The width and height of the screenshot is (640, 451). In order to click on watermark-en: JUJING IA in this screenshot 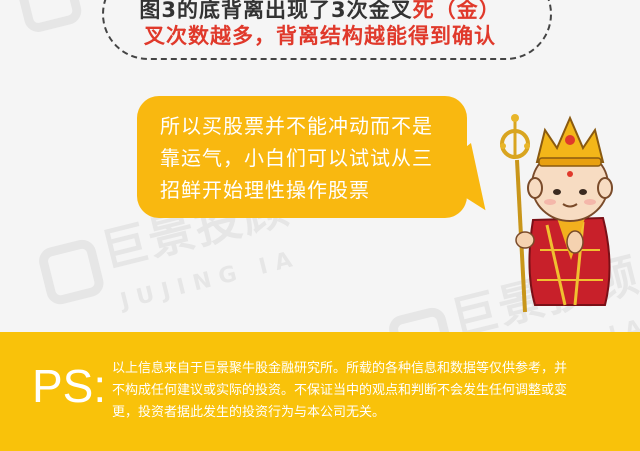, I will do `click(210, 280)`.